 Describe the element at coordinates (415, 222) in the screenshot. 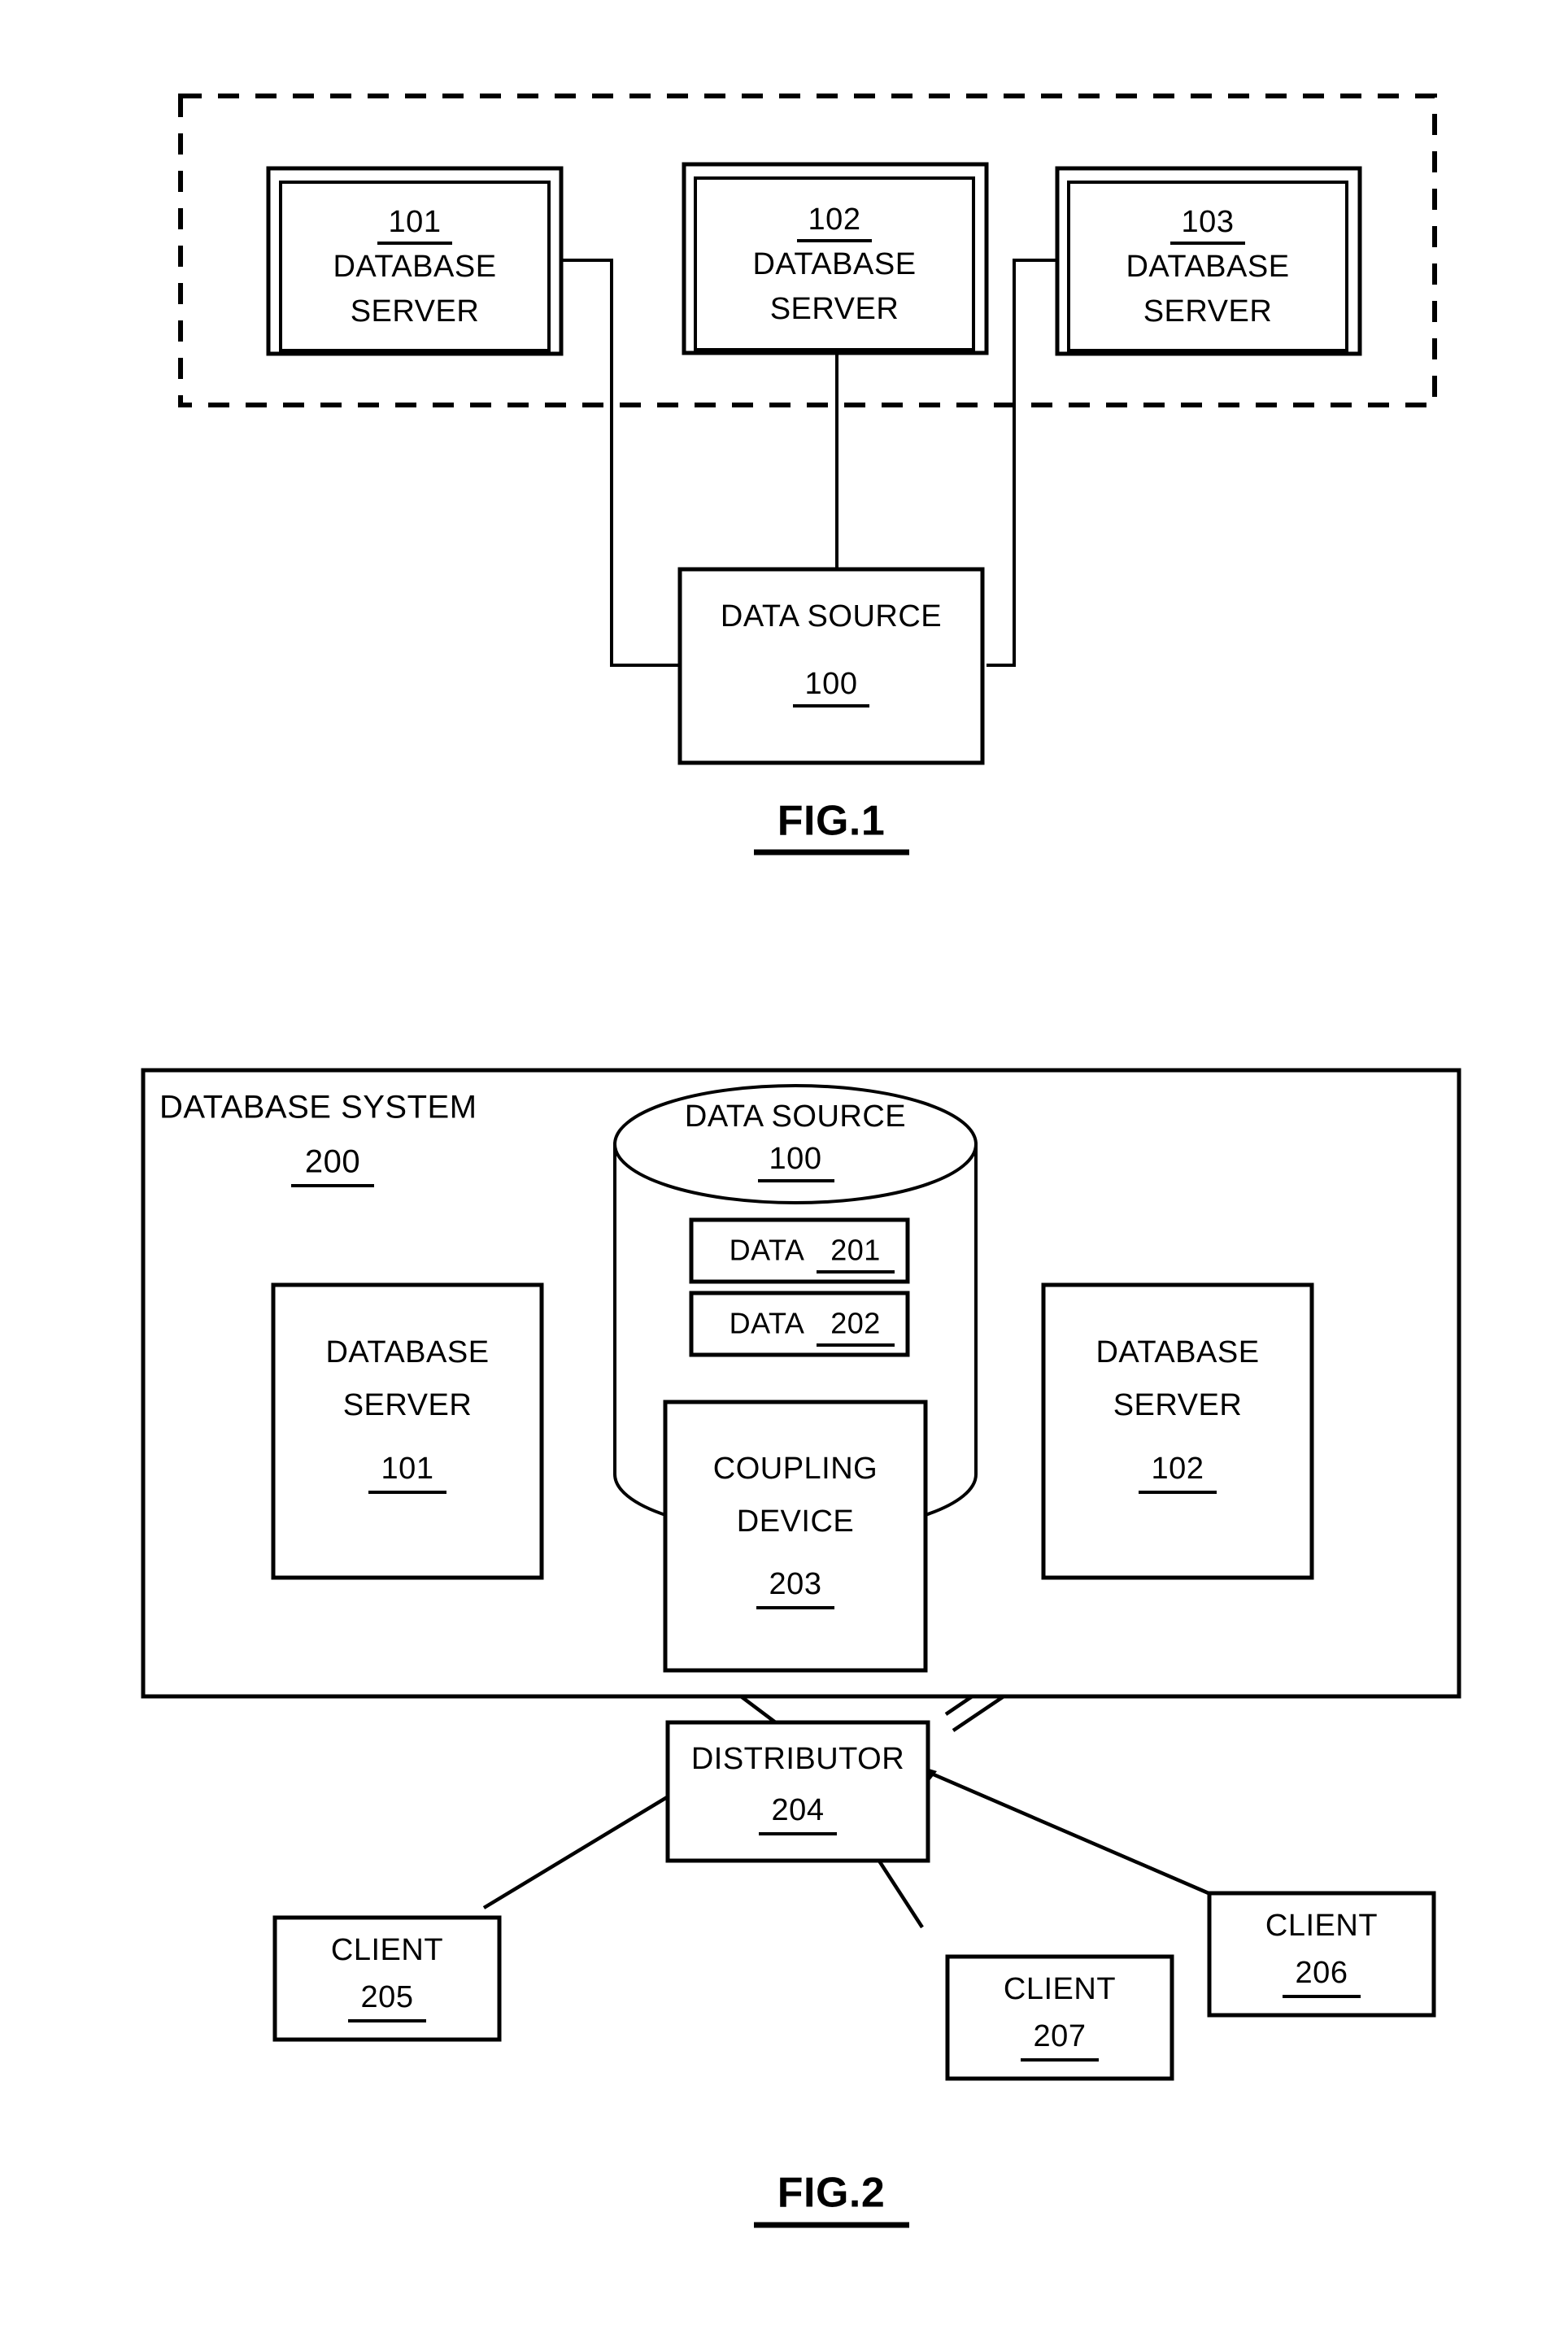

I see `fig1-server-101-ref: 101` at that location.